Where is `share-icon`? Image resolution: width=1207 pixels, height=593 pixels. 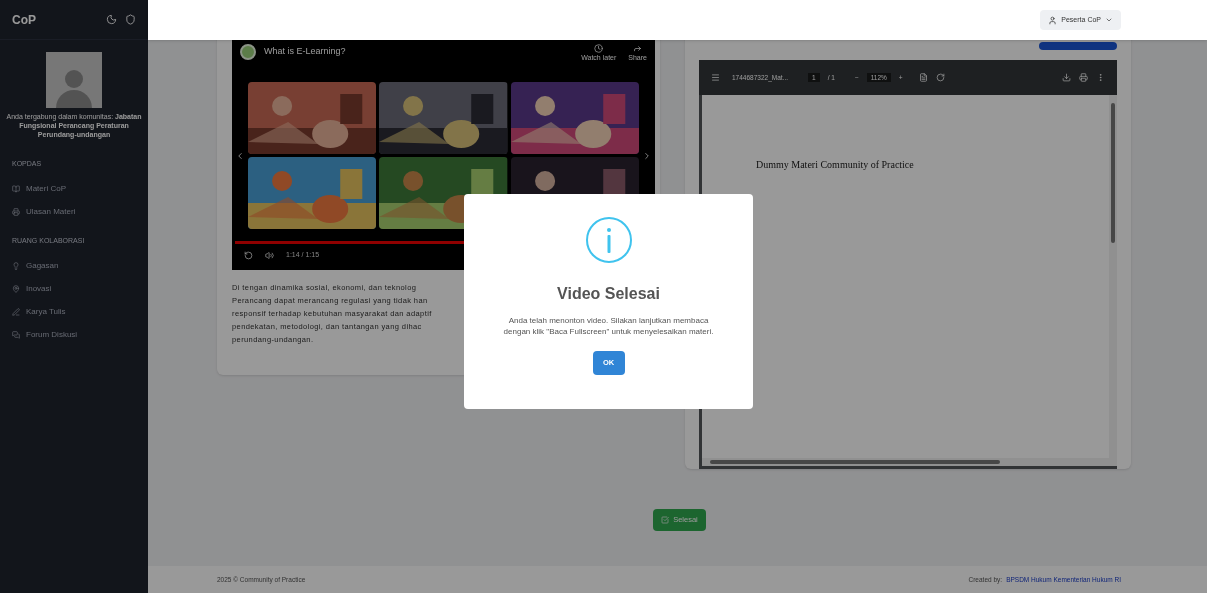 share-icon is located at coordinates (638, 48).